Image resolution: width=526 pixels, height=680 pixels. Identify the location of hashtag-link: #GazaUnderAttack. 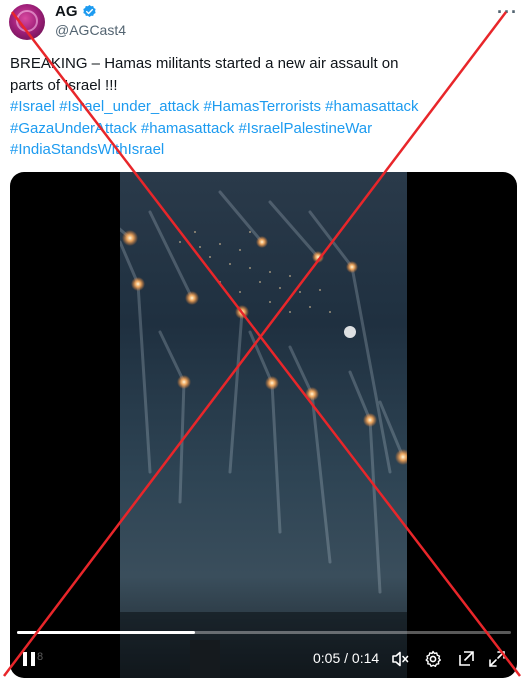
(73, 128).